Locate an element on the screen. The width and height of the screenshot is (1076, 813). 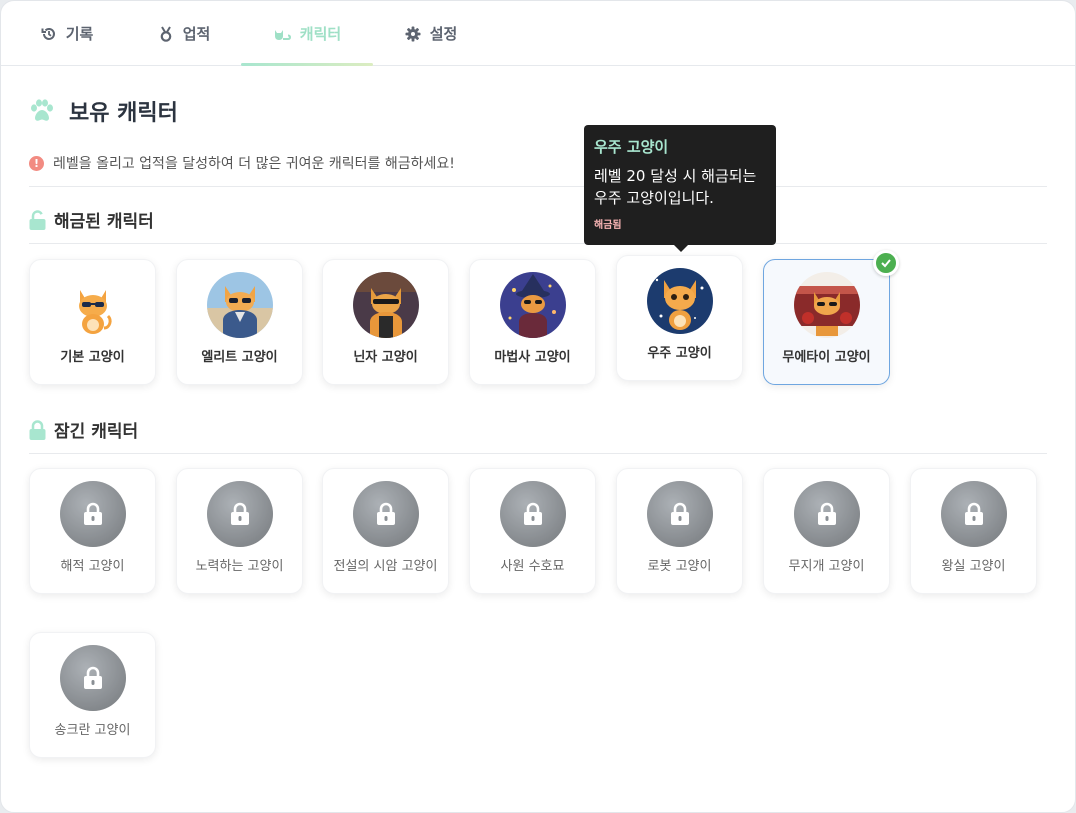
character-name: 전설의 시암 고양이 is located at coordinates (385, 566).